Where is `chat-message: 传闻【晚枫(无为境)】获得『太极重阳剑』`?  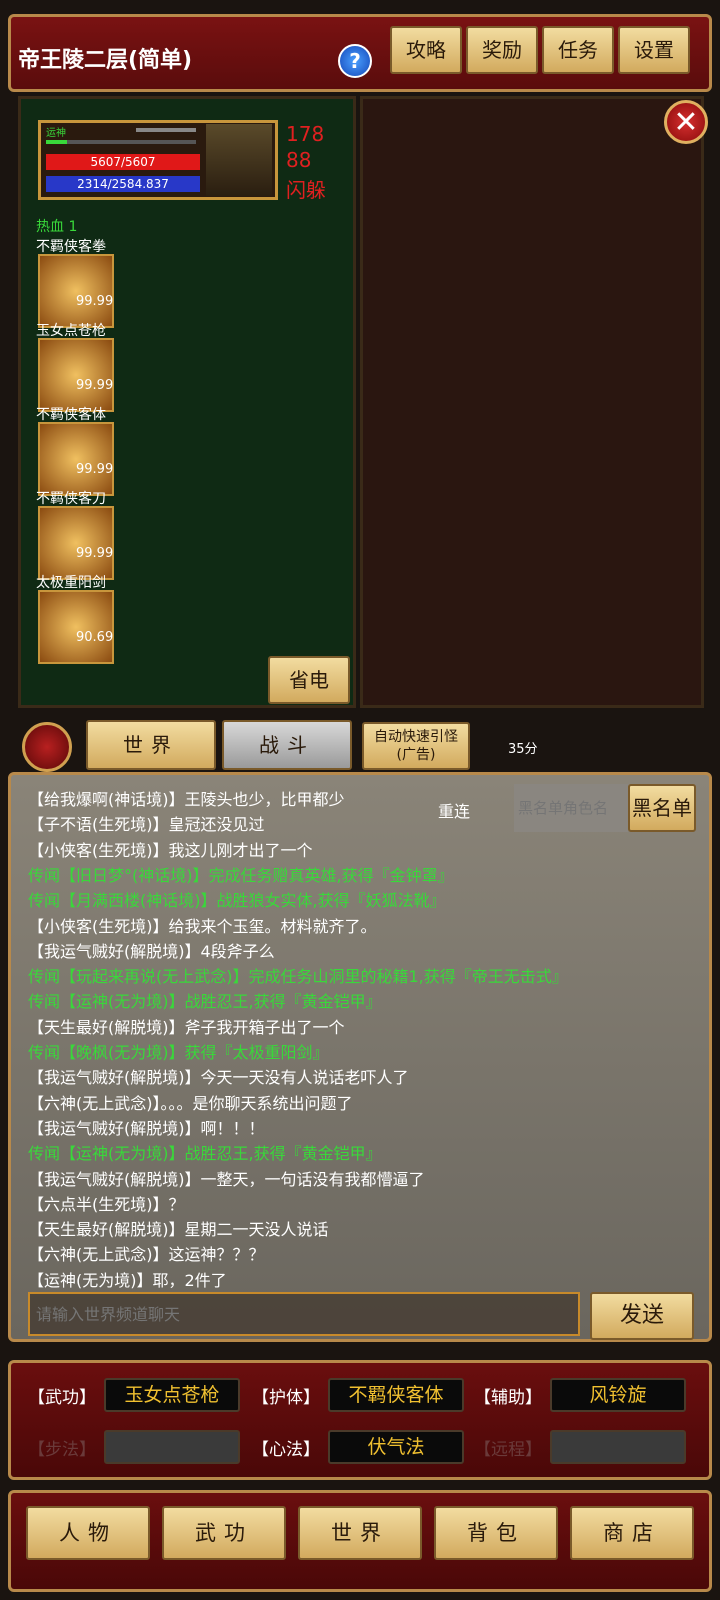 chat-message: 传闻【晚枫(无为境)】获得『太极重阳剑』 is located at coordinates (178, 1052).